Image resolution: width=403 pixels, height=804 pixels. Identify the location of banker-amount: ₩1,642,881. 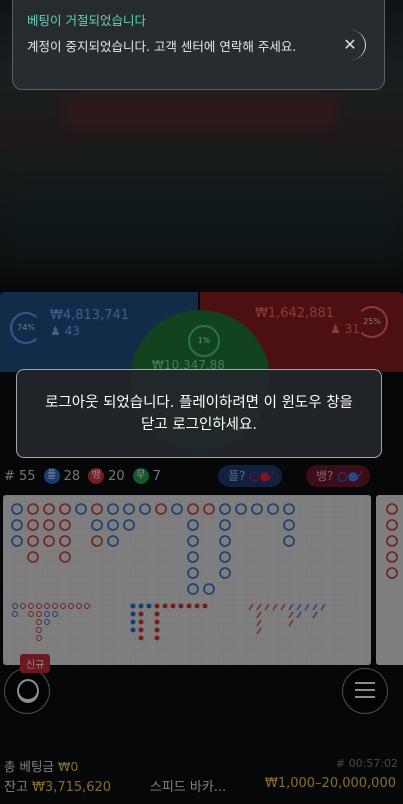
(295, 313).